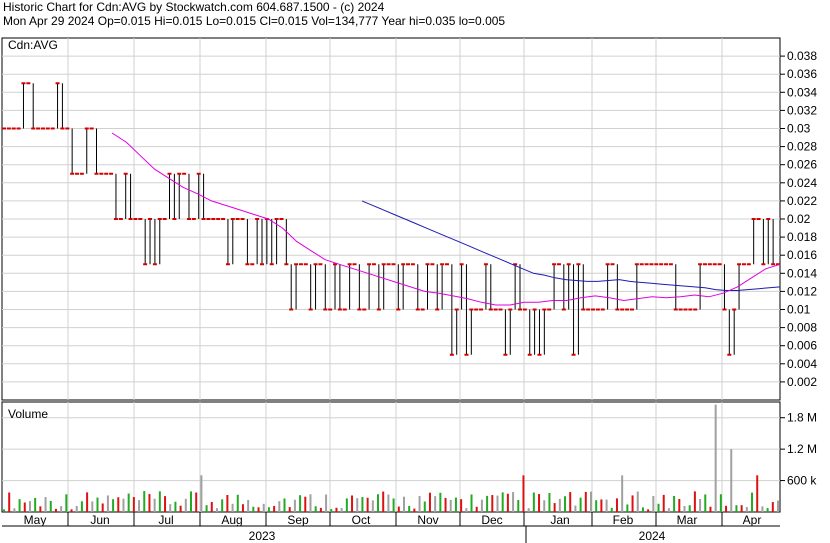  I want to click on month-label: Oct, so click(361, 520).